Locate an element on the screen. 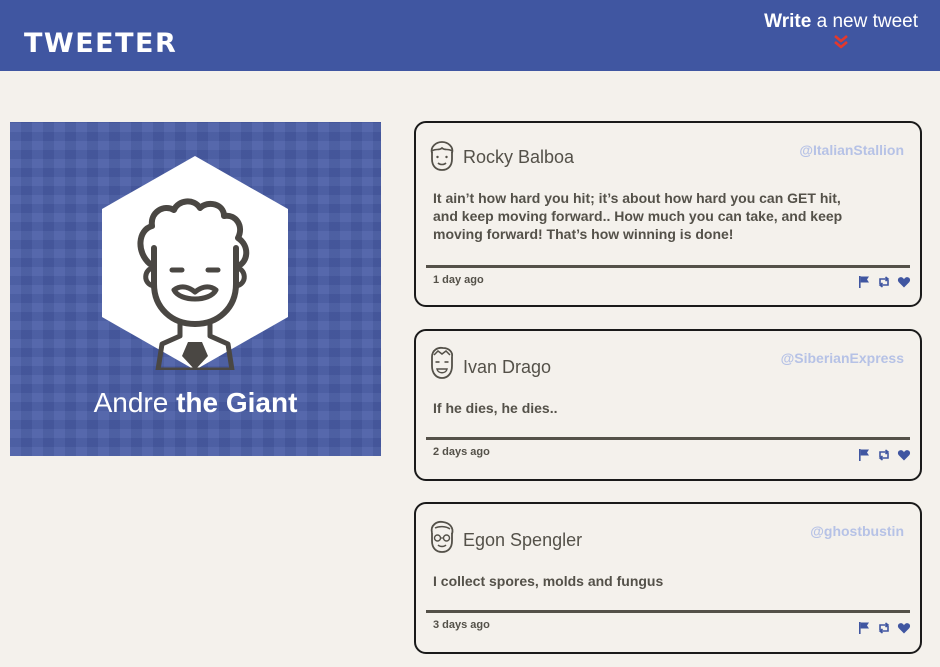 The image size is (940, 667). tweet-author-handle: @ItalianStallion is located at coordinates (851, 150).